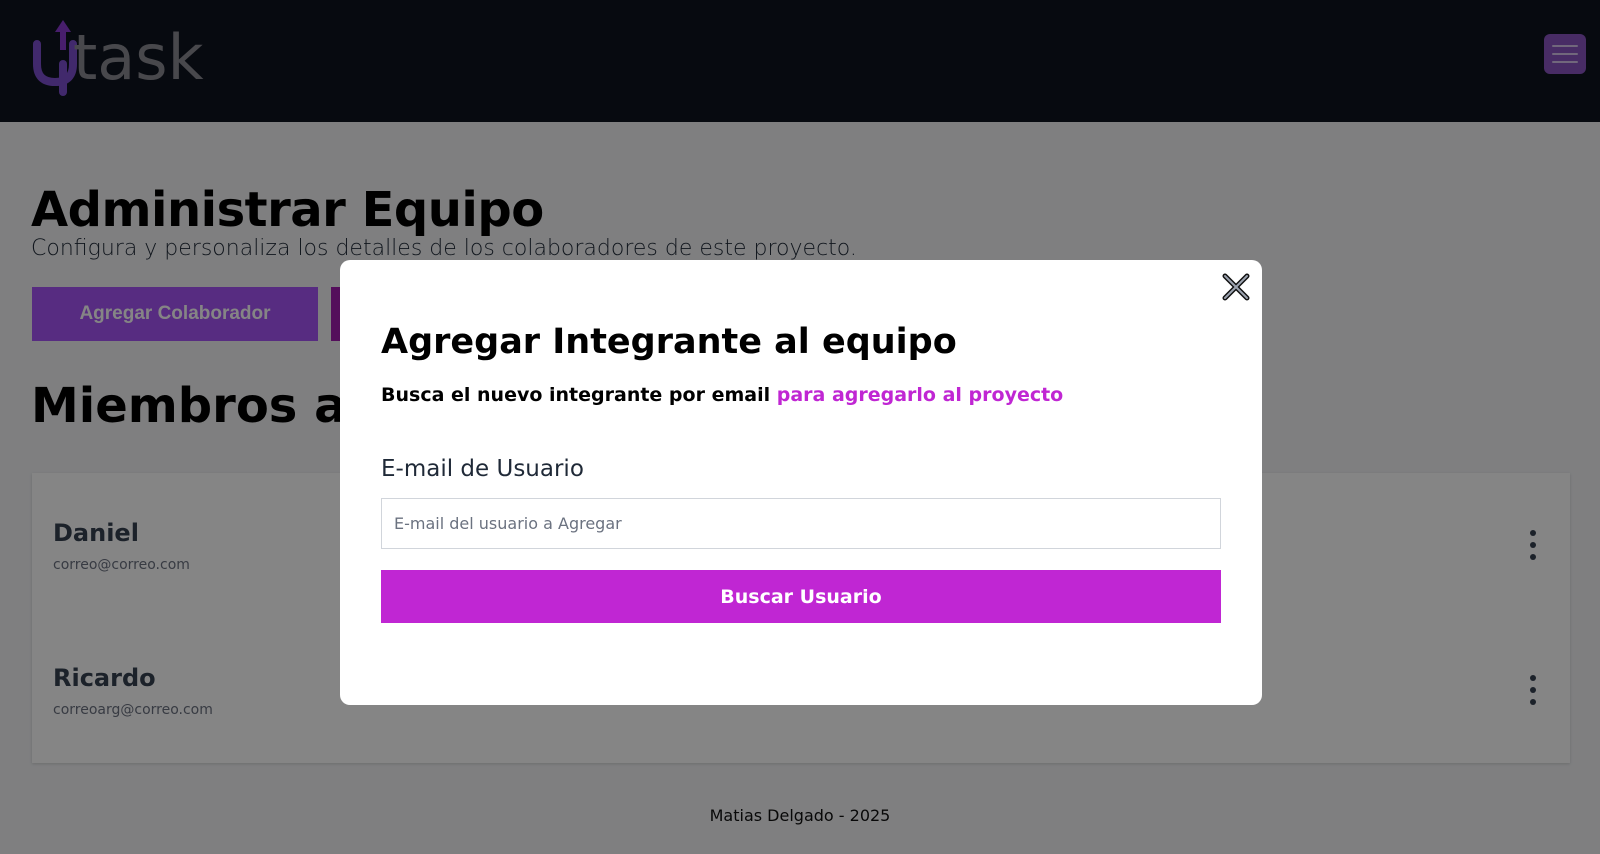  I want to click on modal-subtitle-plain: Busca el nuevo integrante por email, so click(579, 395).